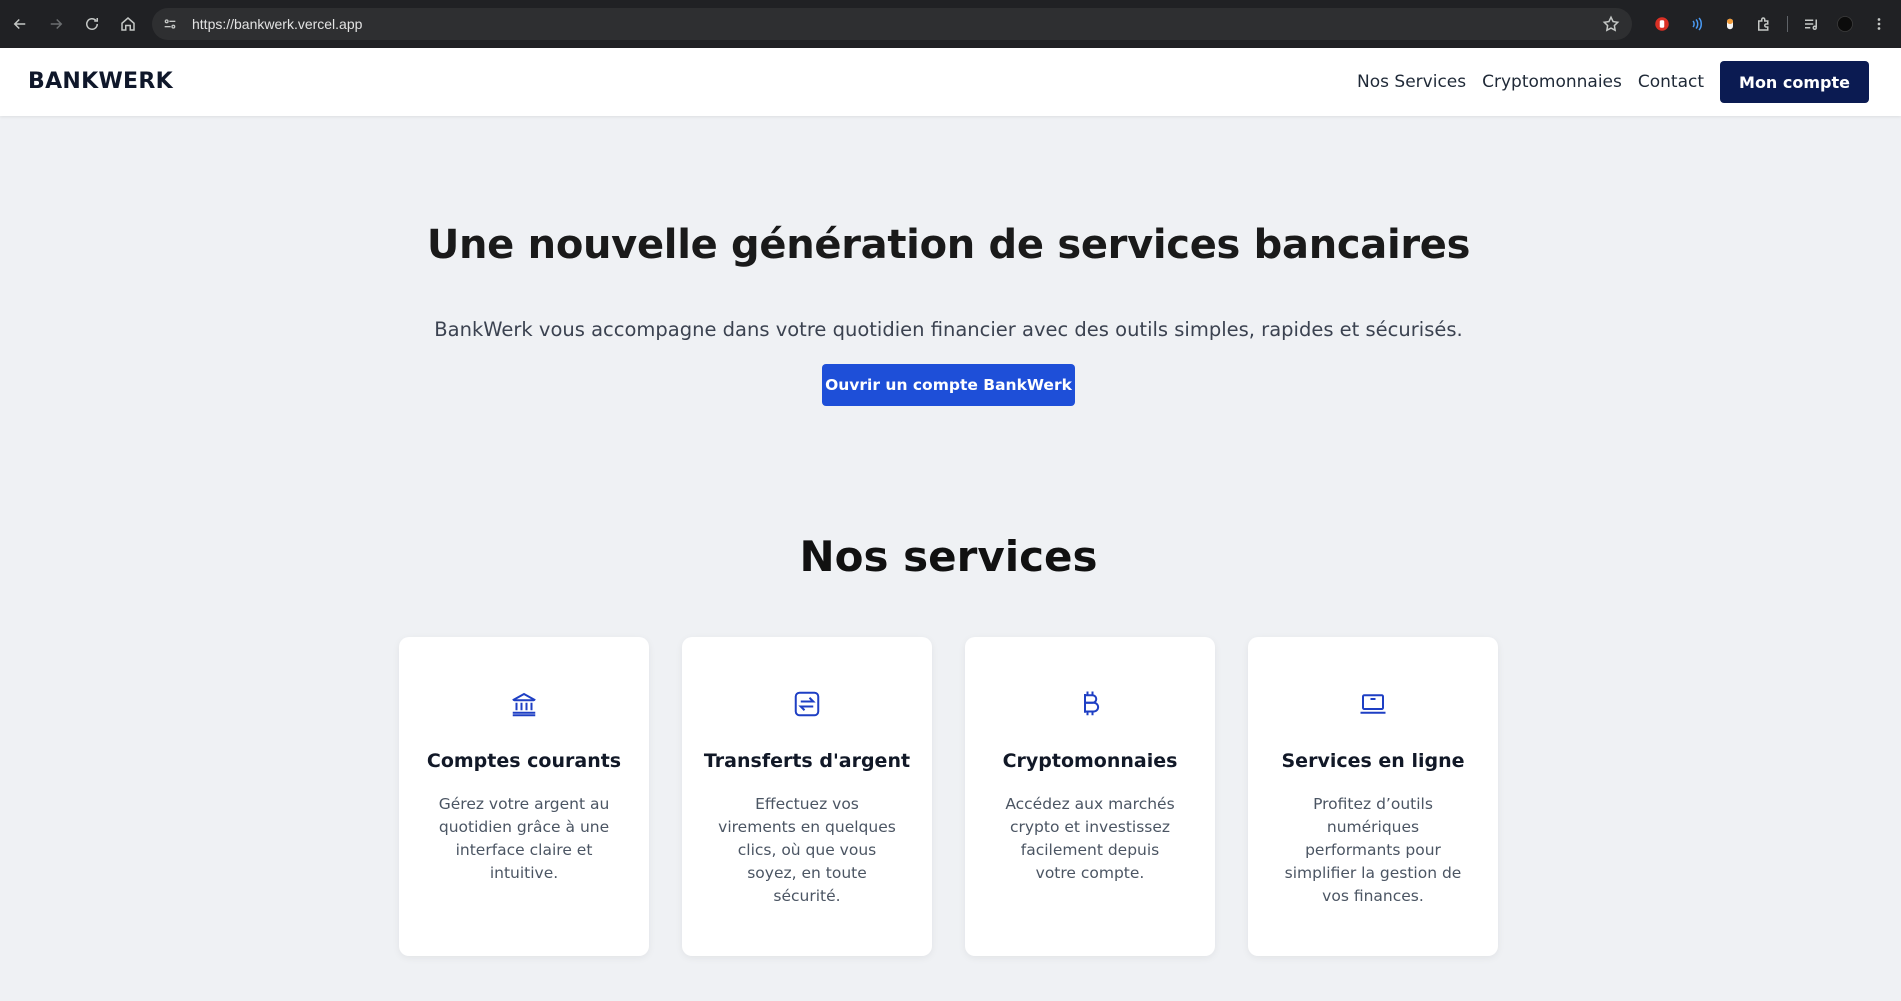 The height and width of the screenshot is (1001, 1901). I want to click on bank-icon, so click(524, 704).